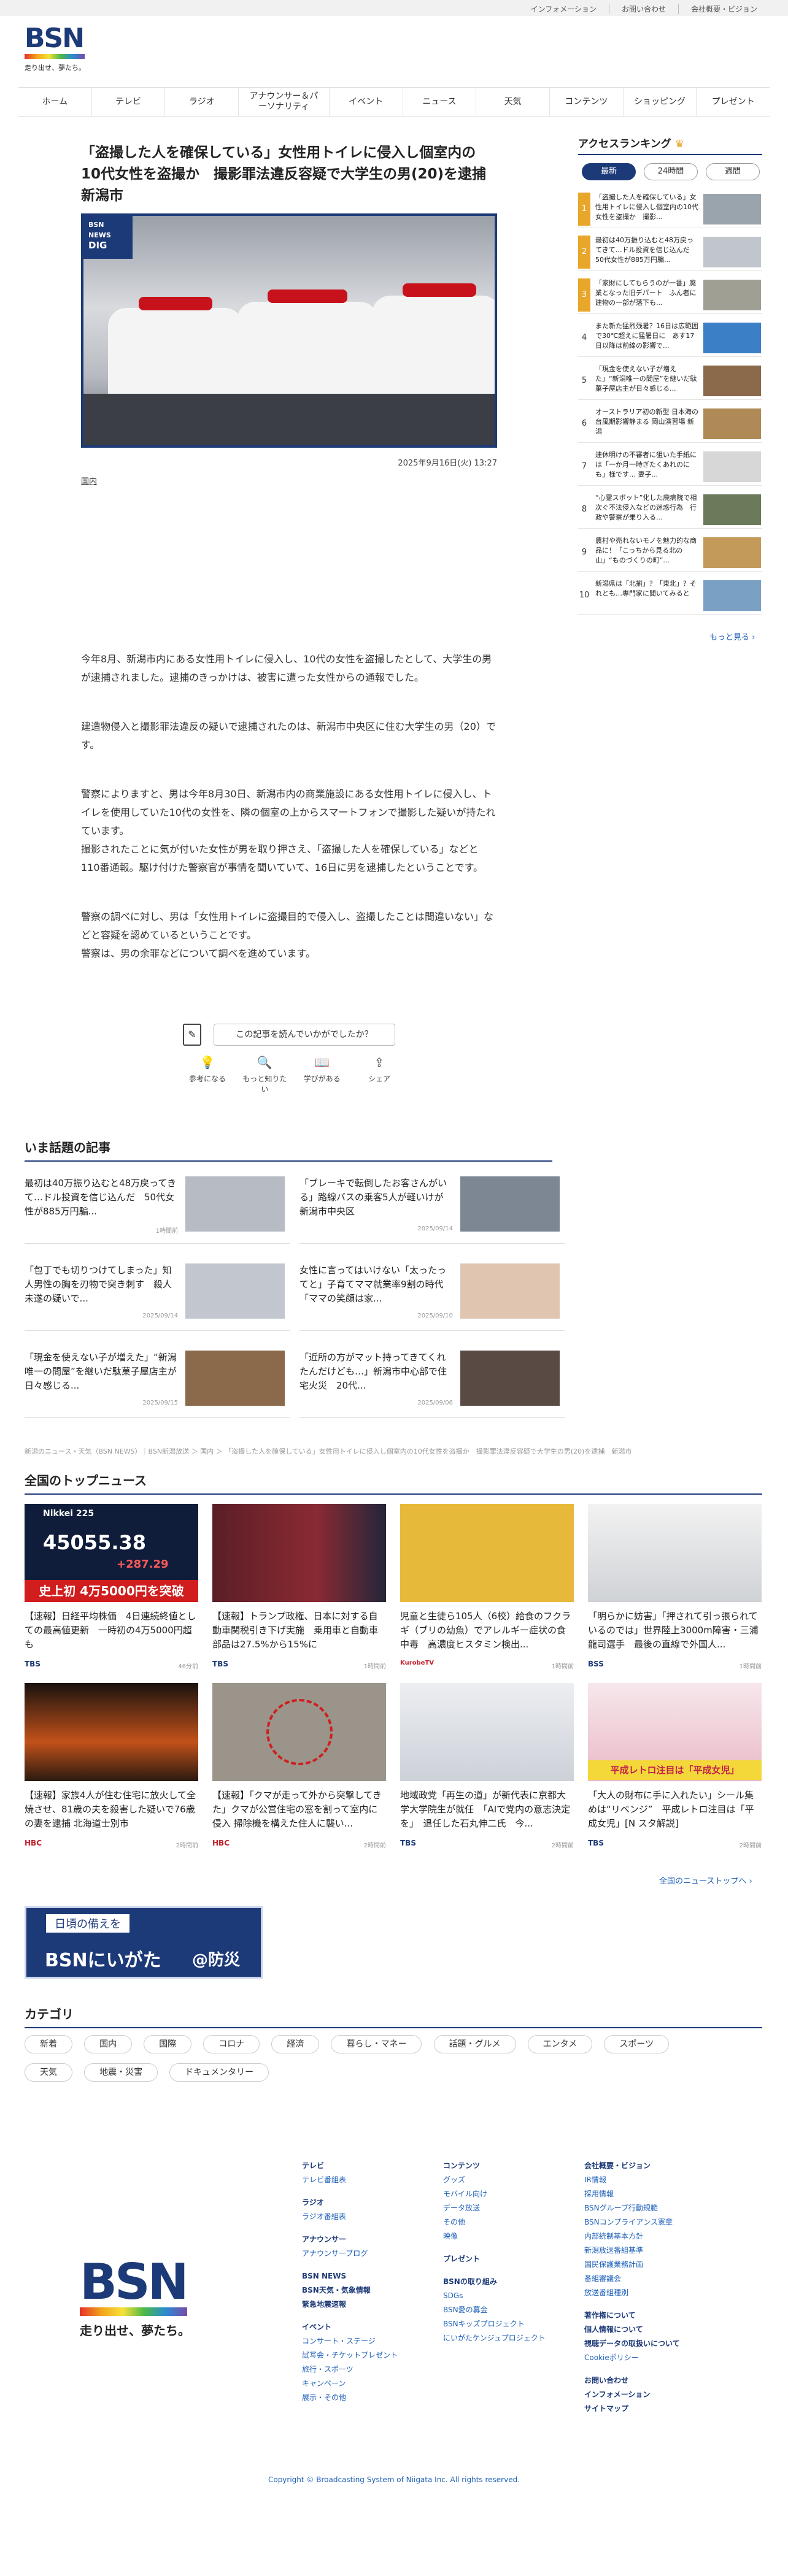 This screenshot has height=2576, width=788. Describe the element at coordinates (654, 2330) in the screenshot. I see `footer-heading-link: 個人情報について` at that location.